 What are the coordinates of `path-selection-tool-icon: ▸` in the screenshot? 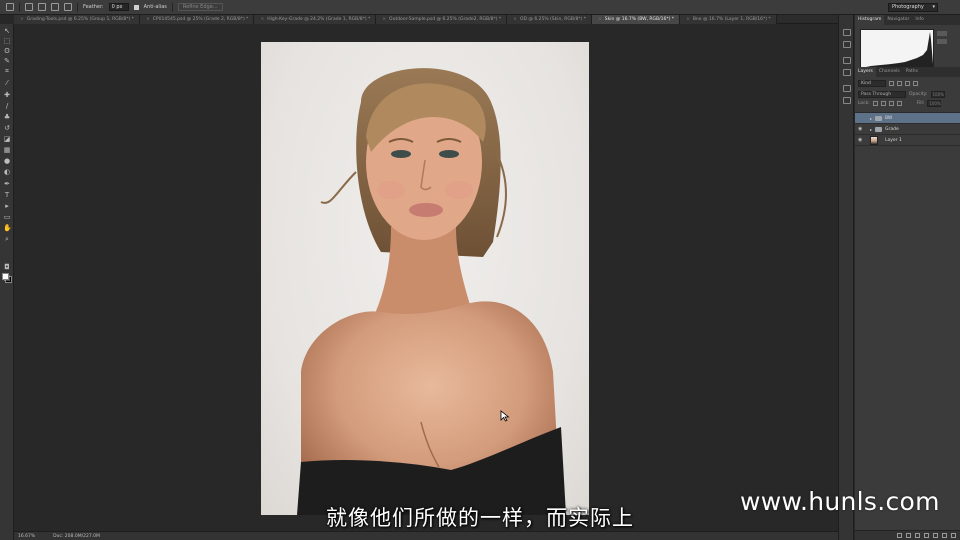 It's located at (7, 206).